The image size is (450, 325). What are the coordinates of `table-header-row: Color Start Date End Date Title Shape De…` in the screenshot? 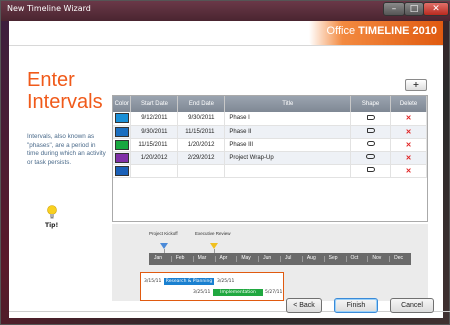 It's located at (270, 104).